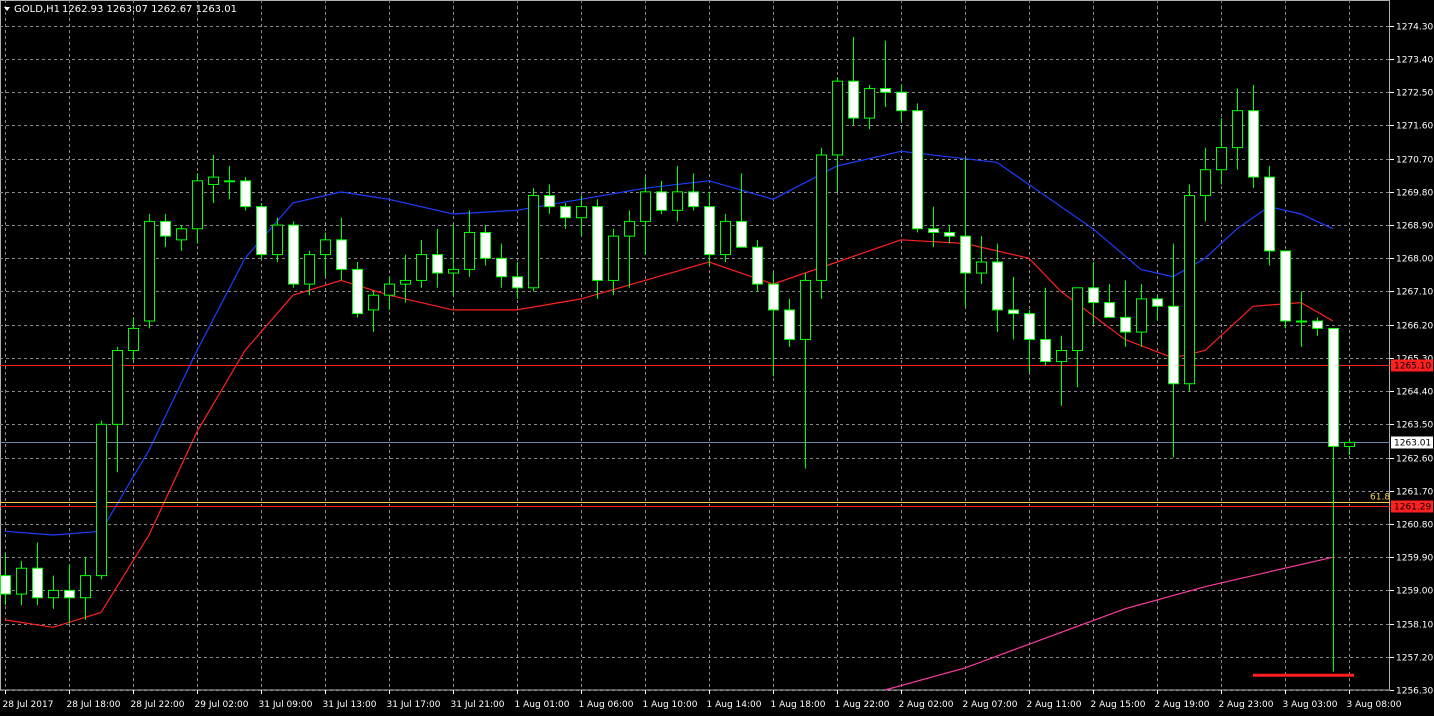 This screenshot has height=716, width=1434. Describe the element at coordinates (1414, 626) in the screenshot. I see `y-tick-label: 1258.10` at that location.